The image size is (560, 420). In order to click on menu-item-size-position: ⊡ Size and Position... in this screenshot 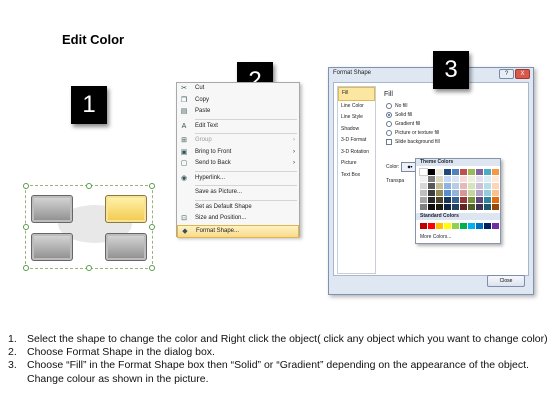, I will do `click(238, 219)`.